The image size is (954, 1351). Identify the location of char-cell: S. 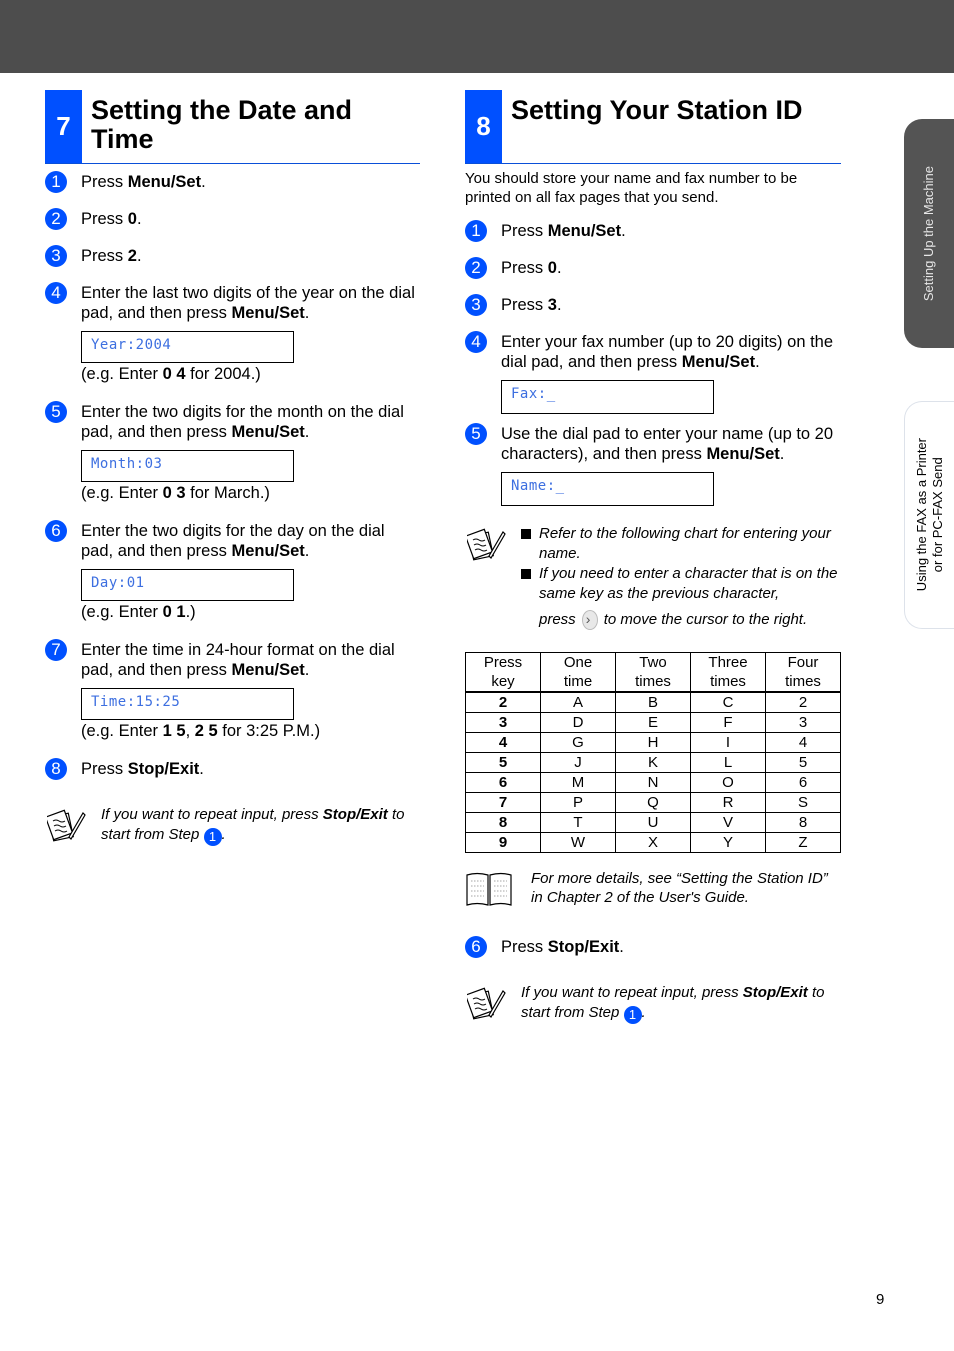
(803, 803).